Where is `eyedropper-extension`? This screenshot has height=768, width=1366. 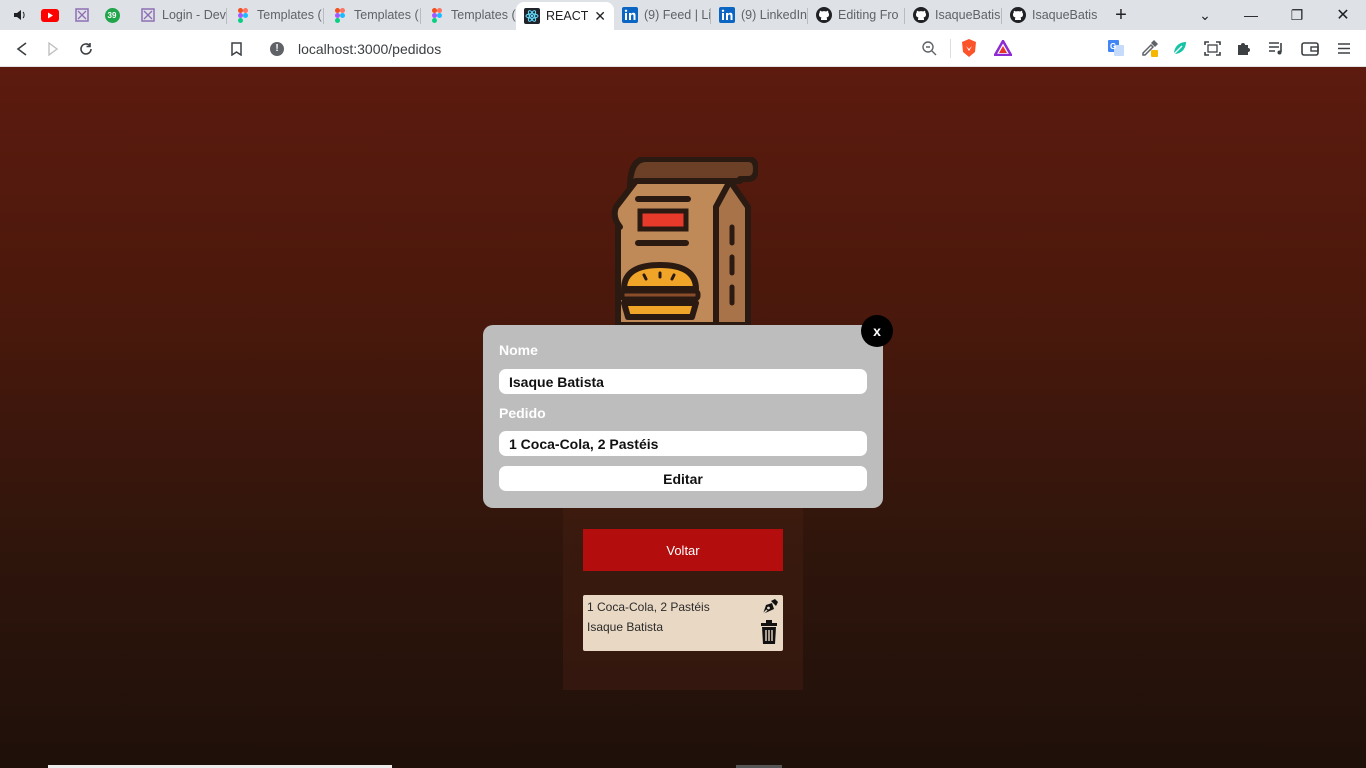
eyedropper-extension is located at coordinates (1150, 48).